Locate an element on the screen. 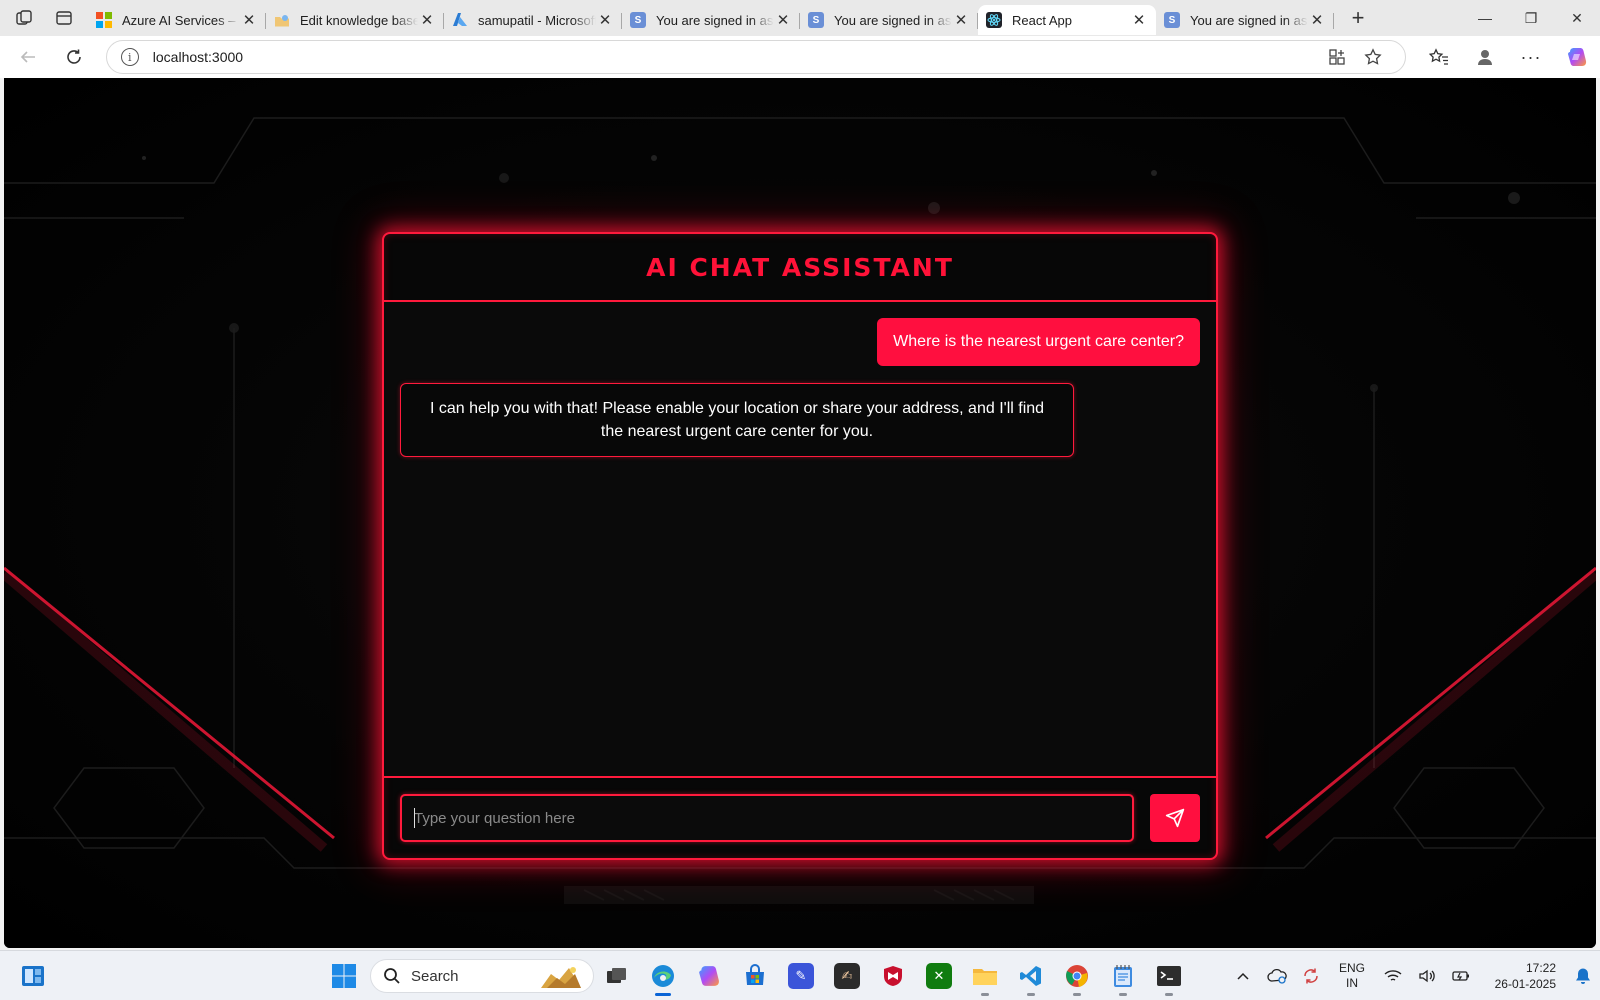 The image size is (1600, 1000). edge-browser-icon is located at coordinates (663, 976).